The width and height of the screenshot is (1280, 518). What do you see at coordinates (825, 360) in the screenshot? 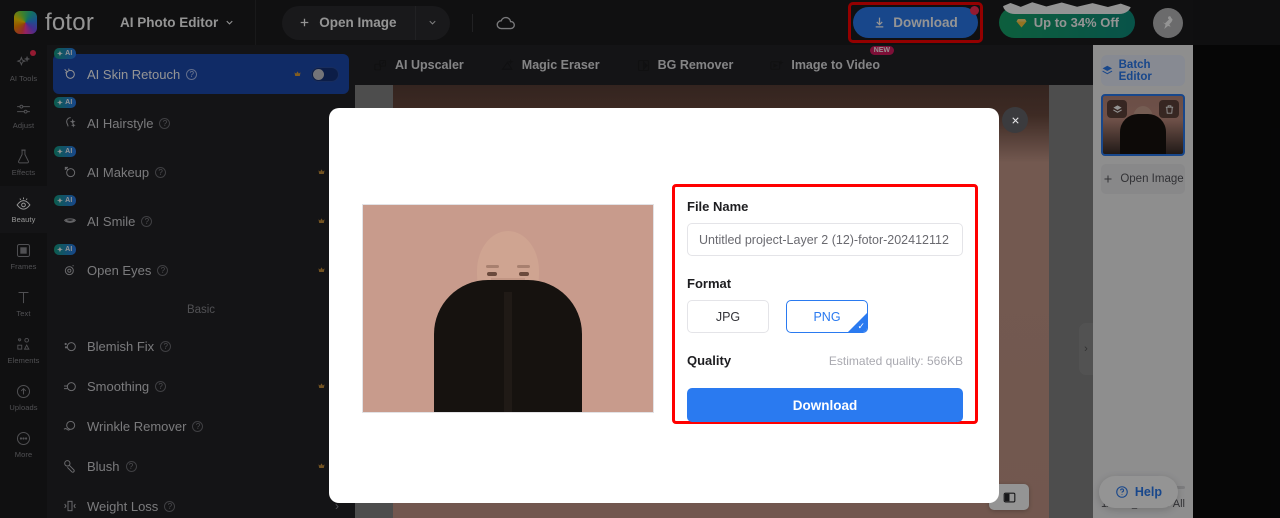
I see `quality-row: Quality Estimated quality: 566KB` at bounding box center [825, 360].